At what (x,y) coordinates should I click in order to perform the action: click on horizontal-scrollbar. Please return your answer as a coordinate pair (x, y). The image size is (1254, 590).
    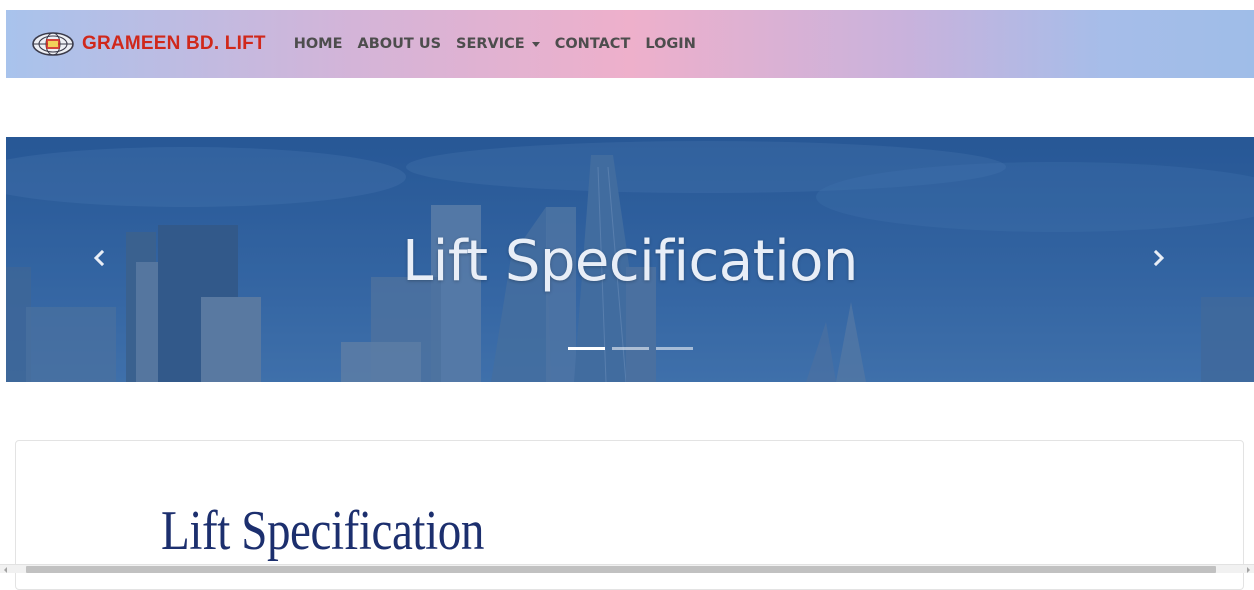
    Looking at the image, I should click on (627, 568).